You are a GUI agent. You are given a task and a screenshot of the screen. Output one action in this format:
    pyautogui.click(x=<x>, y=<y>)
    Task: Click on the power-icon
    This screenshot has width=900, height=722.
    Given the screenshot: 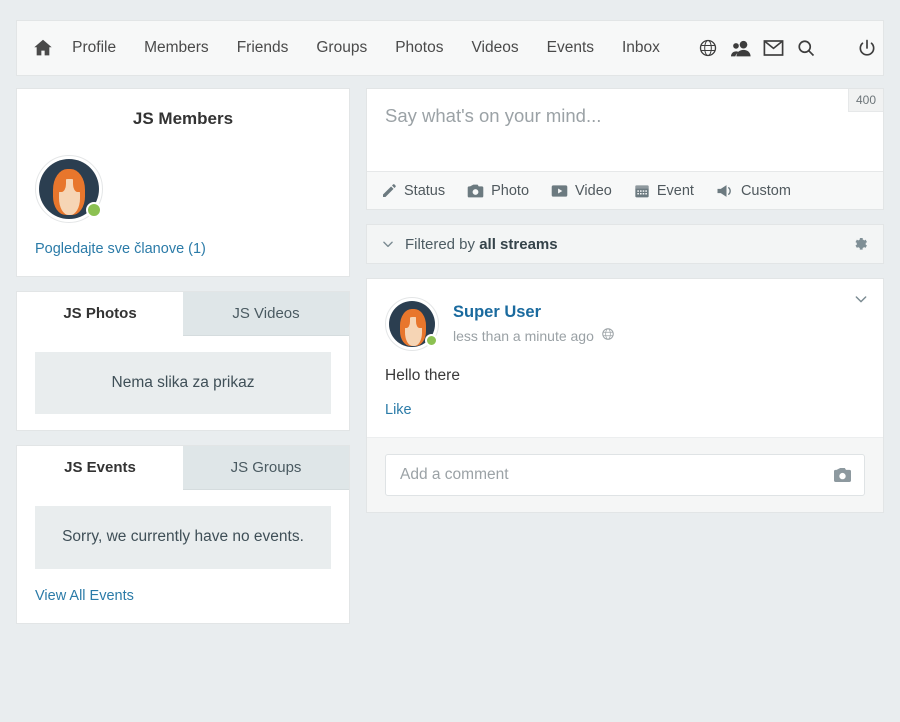 What is the action you would take?
    pyautogui.click(x=866, y=48)
    